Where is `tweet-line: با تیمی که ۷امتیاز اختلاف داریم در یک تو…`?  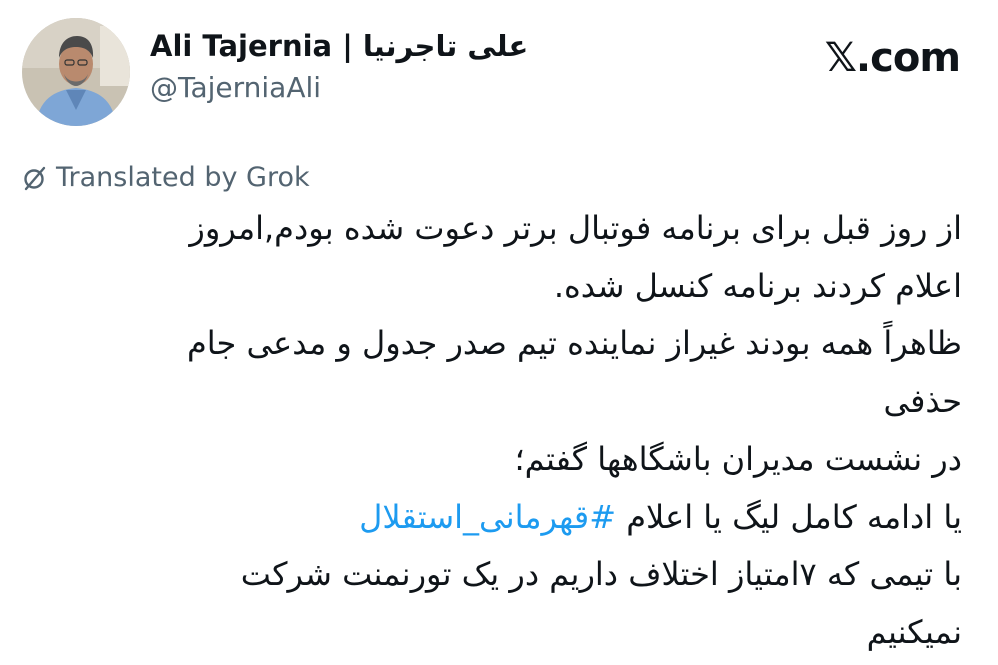
tweet-line: با تیمی که ۷امتیاز اختلاف داریم در یک تو… is located at coordinates (601, 574).